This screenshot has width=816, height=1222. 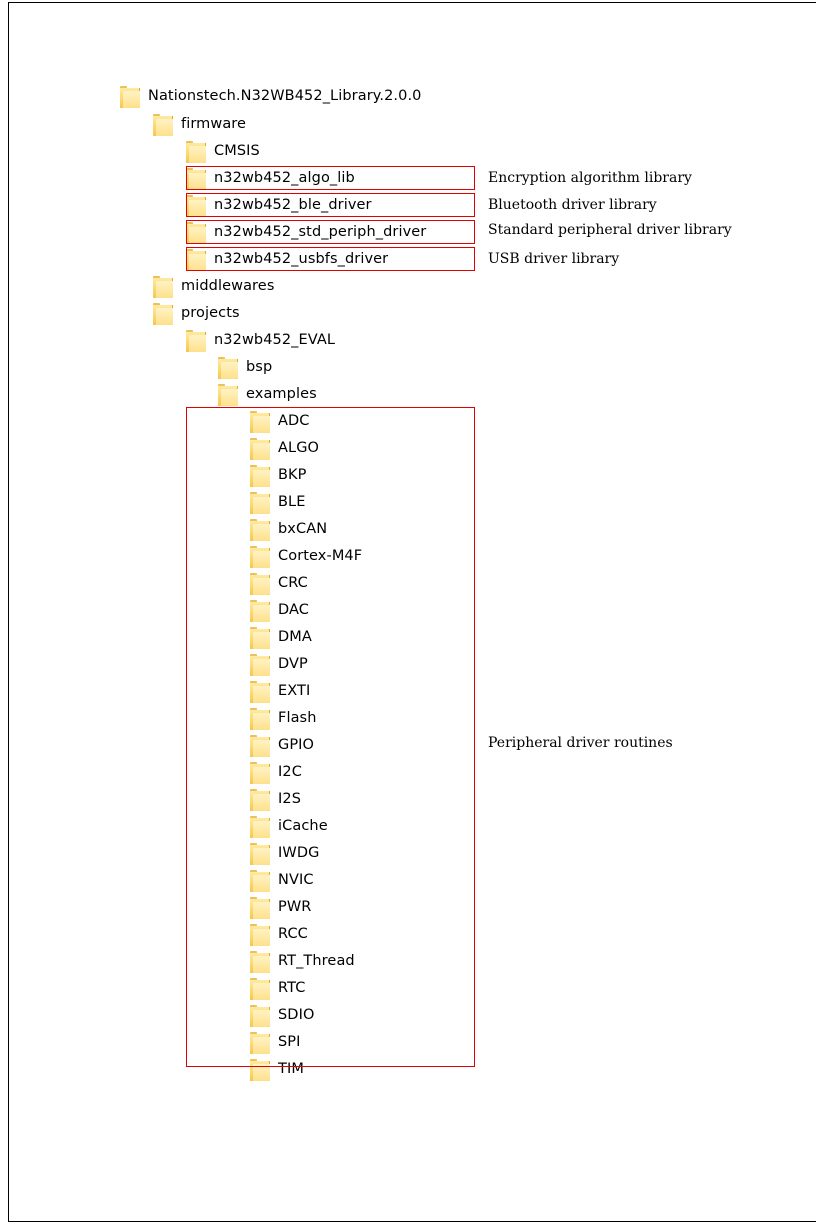 I want to click on tree-node-label: bsp, so click(x=259, y=367).